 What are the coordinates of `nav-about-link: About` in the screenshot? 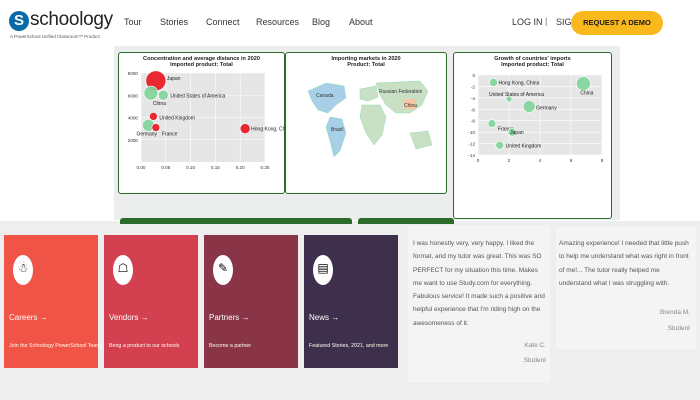 It's located at (361, 22).